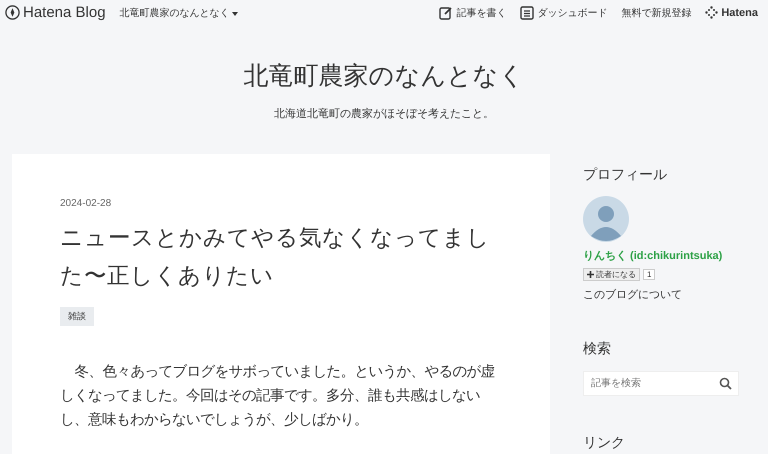  I want to click on blog-title: 北竜町農家のなんとなく, so click(384, 75).